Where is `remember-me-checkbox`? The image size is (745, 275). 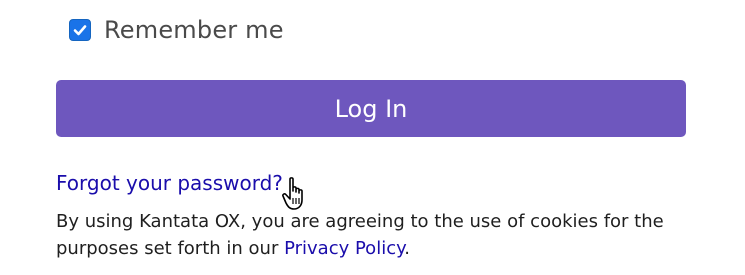 remember-me-checkbox is located at coordinates (80, 30).